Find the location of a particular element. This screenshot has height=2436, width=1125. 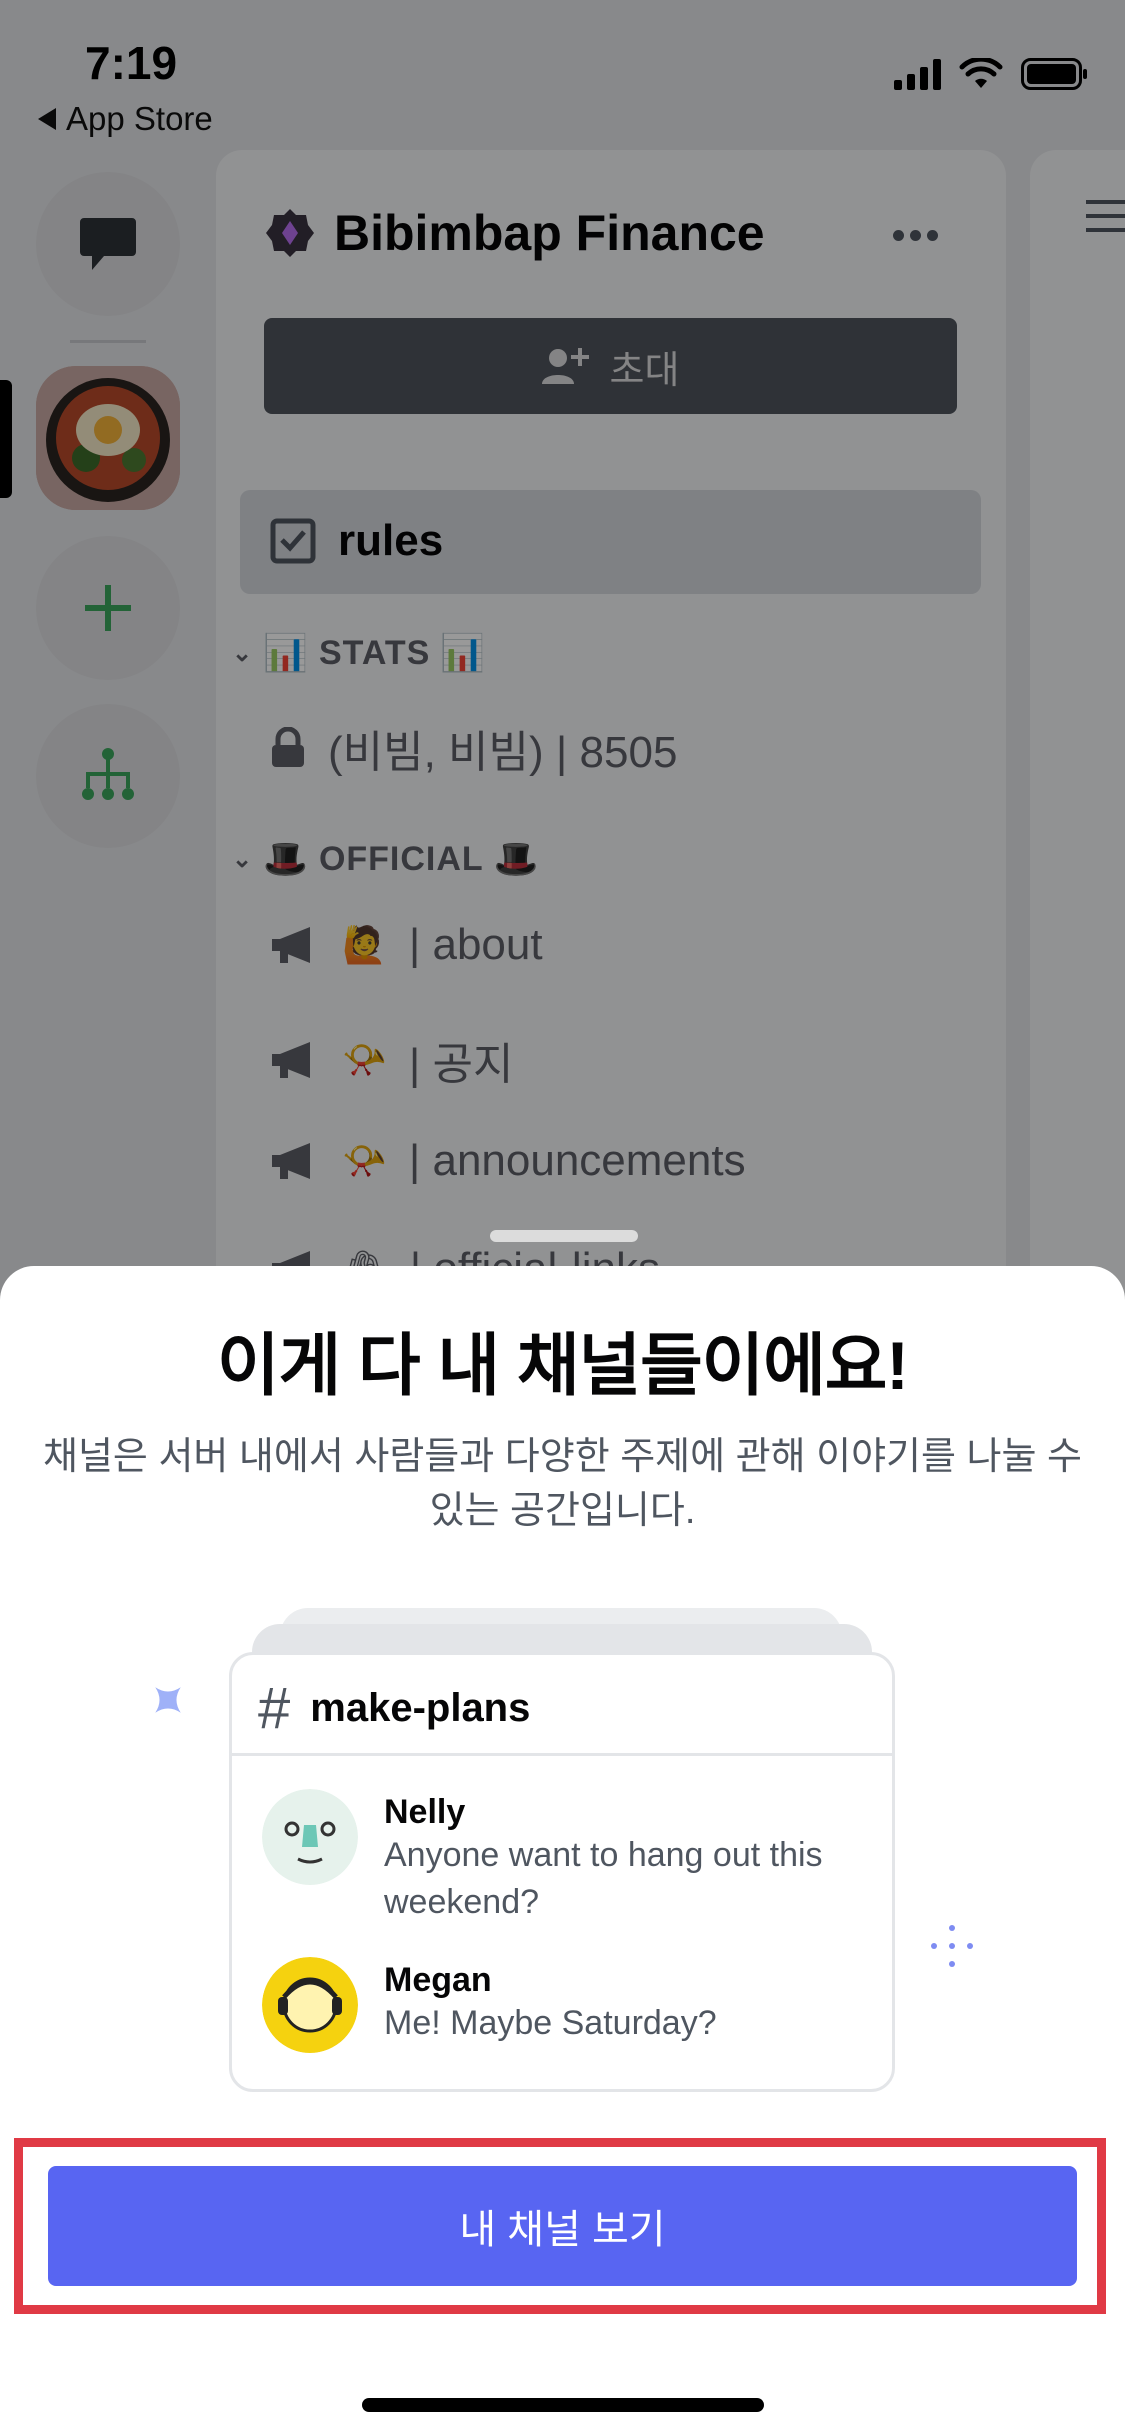

message-text: Me! Maybe Saturday? is located at coordinates (550, 2023).